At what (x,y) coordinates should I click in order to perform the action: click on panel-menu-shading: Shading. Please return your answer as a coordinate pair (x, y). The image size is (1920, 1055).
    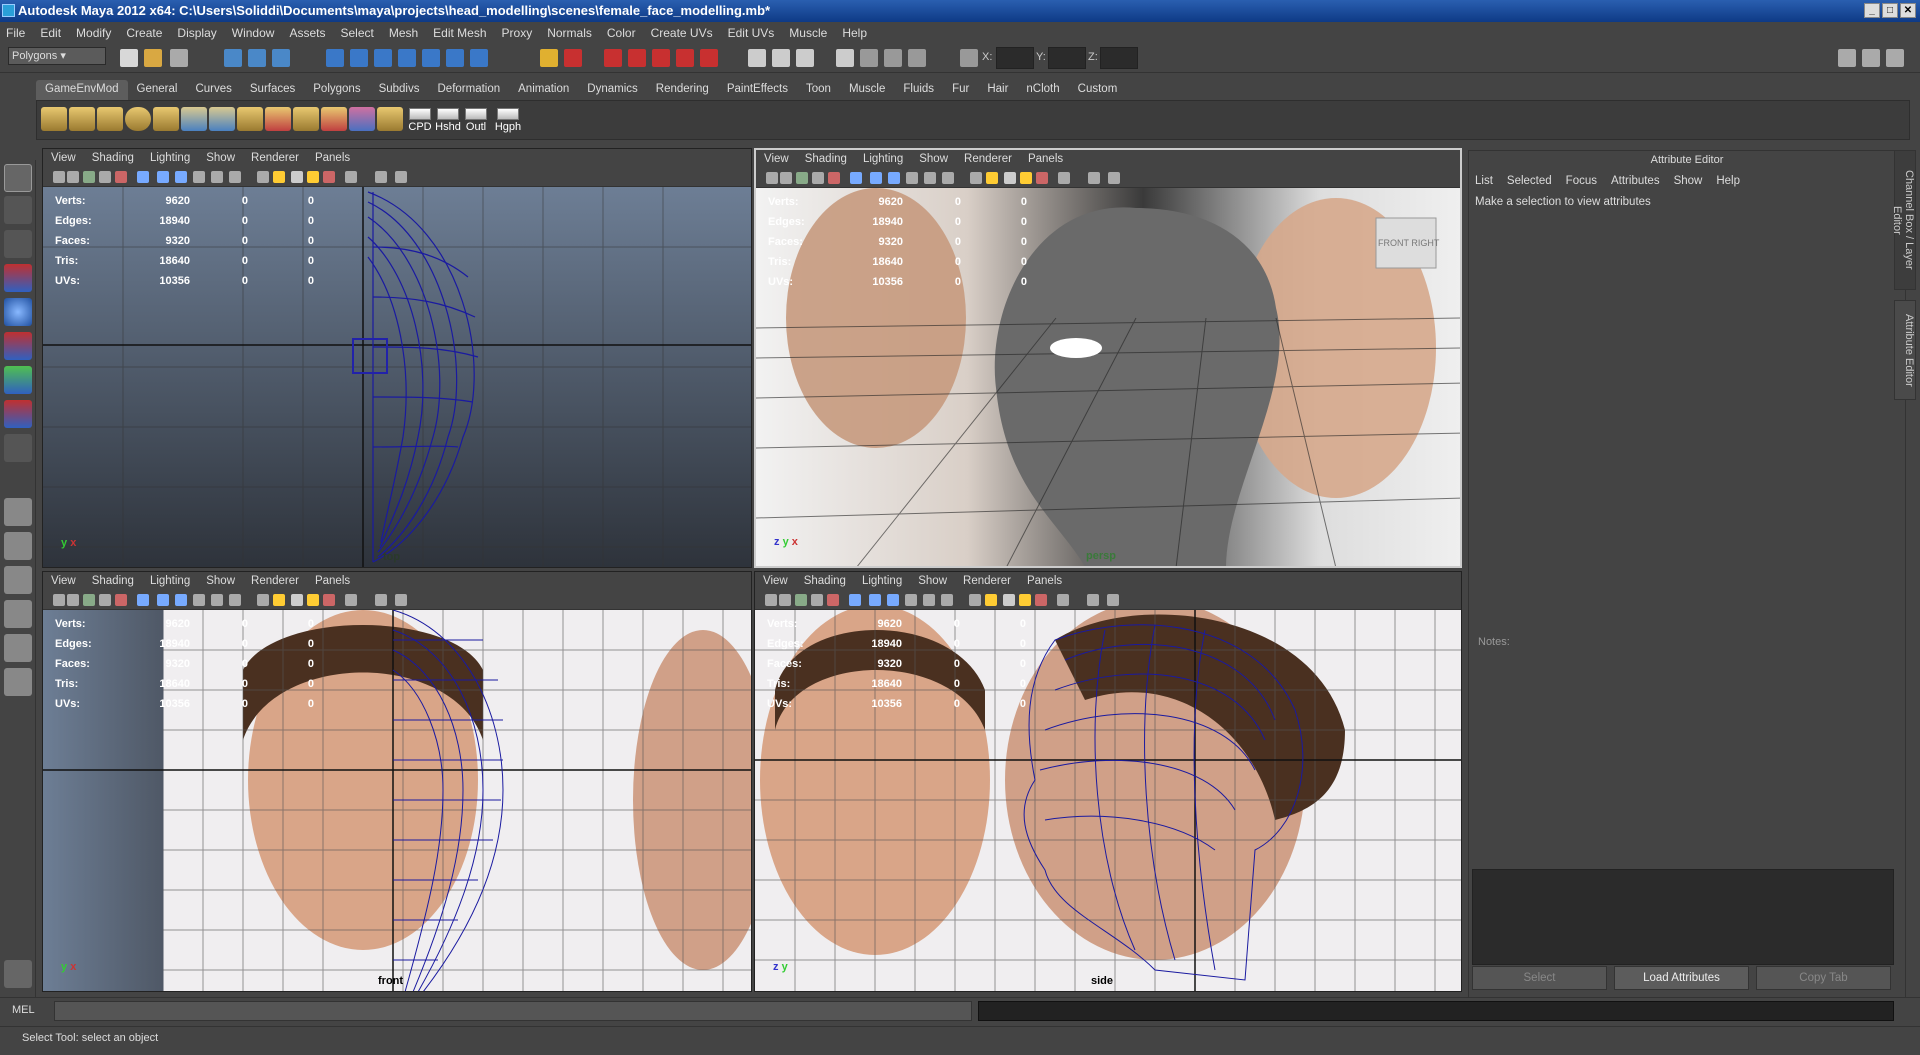
    Looking at the image, I should click on (826, 159).